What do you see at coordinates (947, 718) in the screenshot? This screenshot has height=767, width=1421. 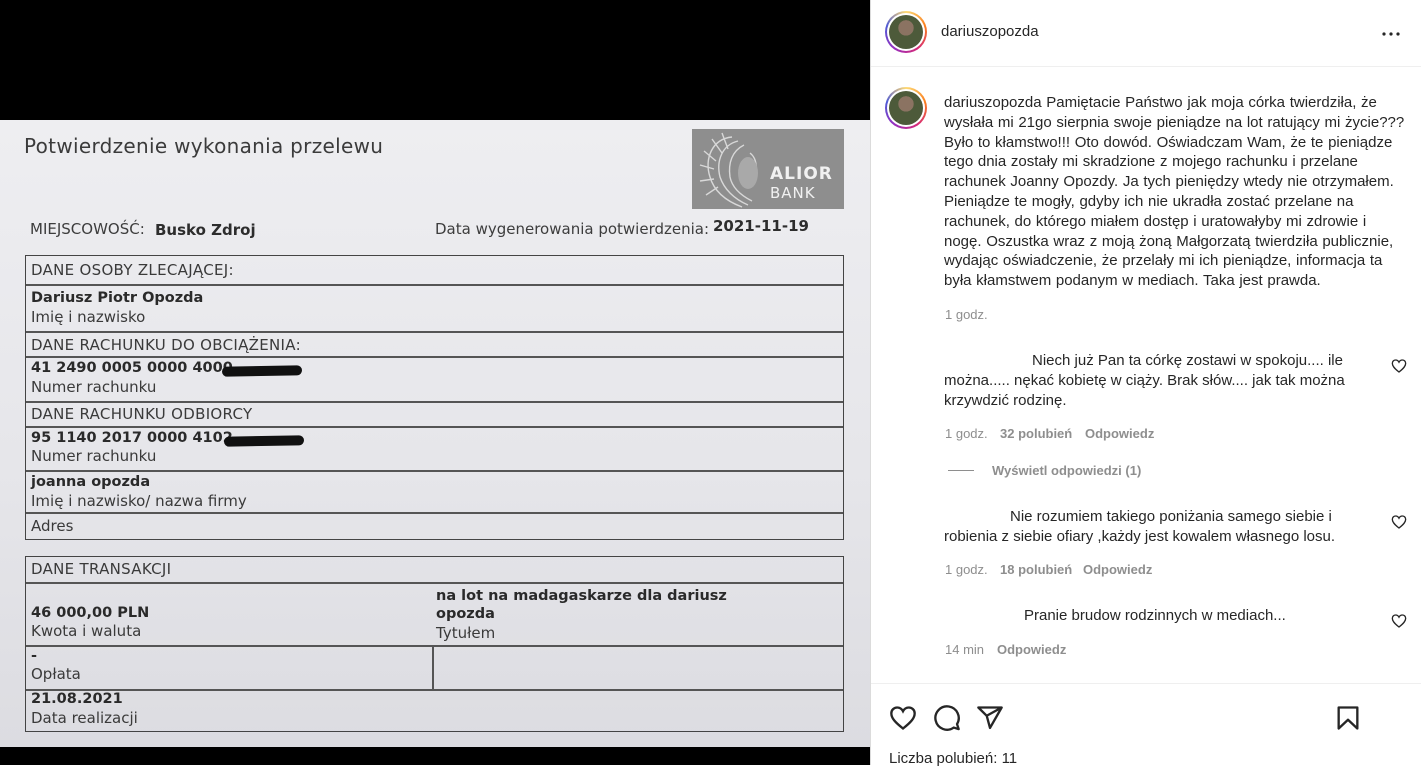 I see `comment-icon` at bounding box center [947, 718].